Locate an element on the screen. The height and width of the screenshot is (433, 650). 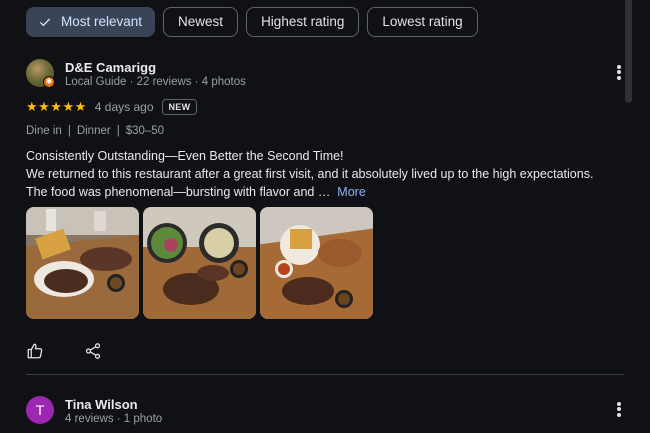
sort-chip-label: Highest rating is located at coordinates (303, 21).